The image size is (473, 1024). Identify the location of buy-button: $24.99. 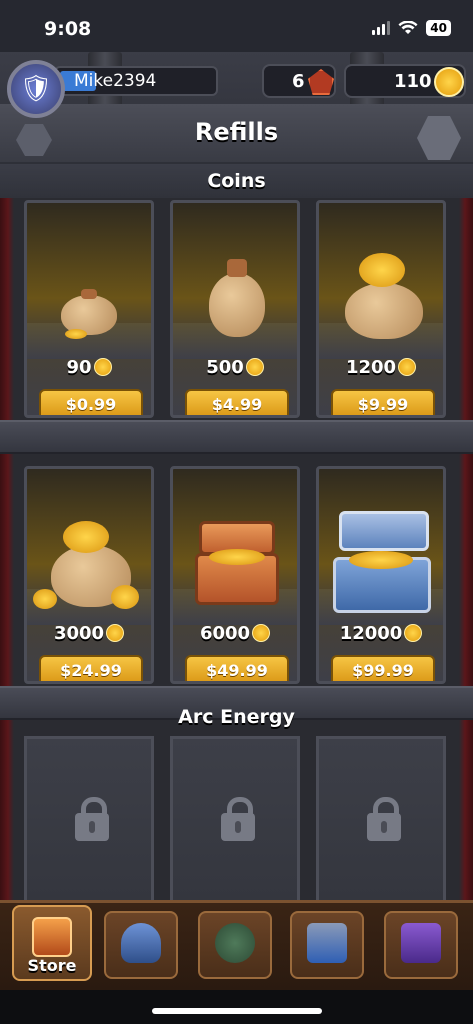
(91, 668).